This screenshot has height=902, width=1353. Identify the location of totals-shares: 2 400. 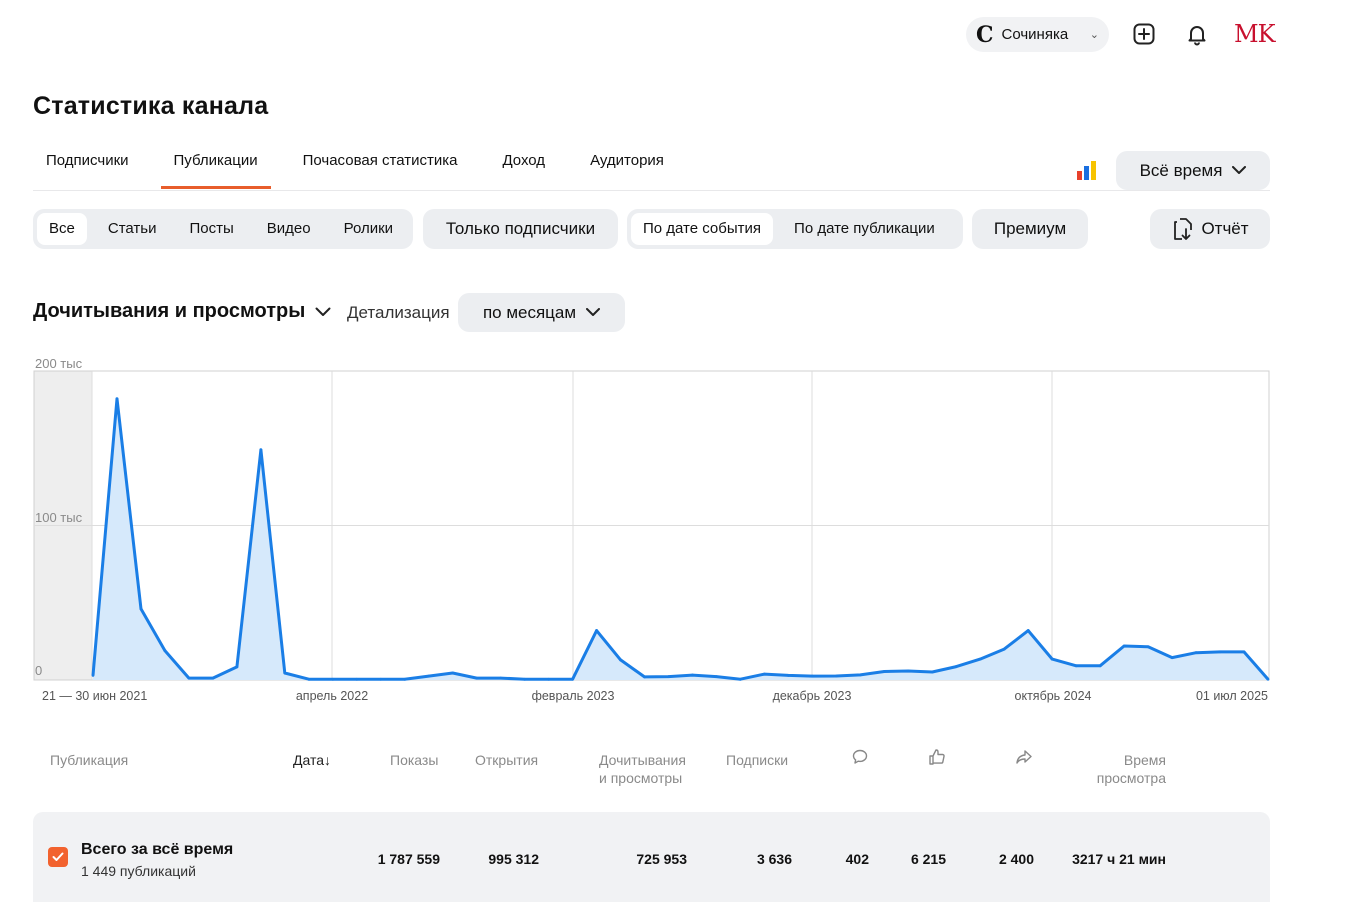
(1016, 859).